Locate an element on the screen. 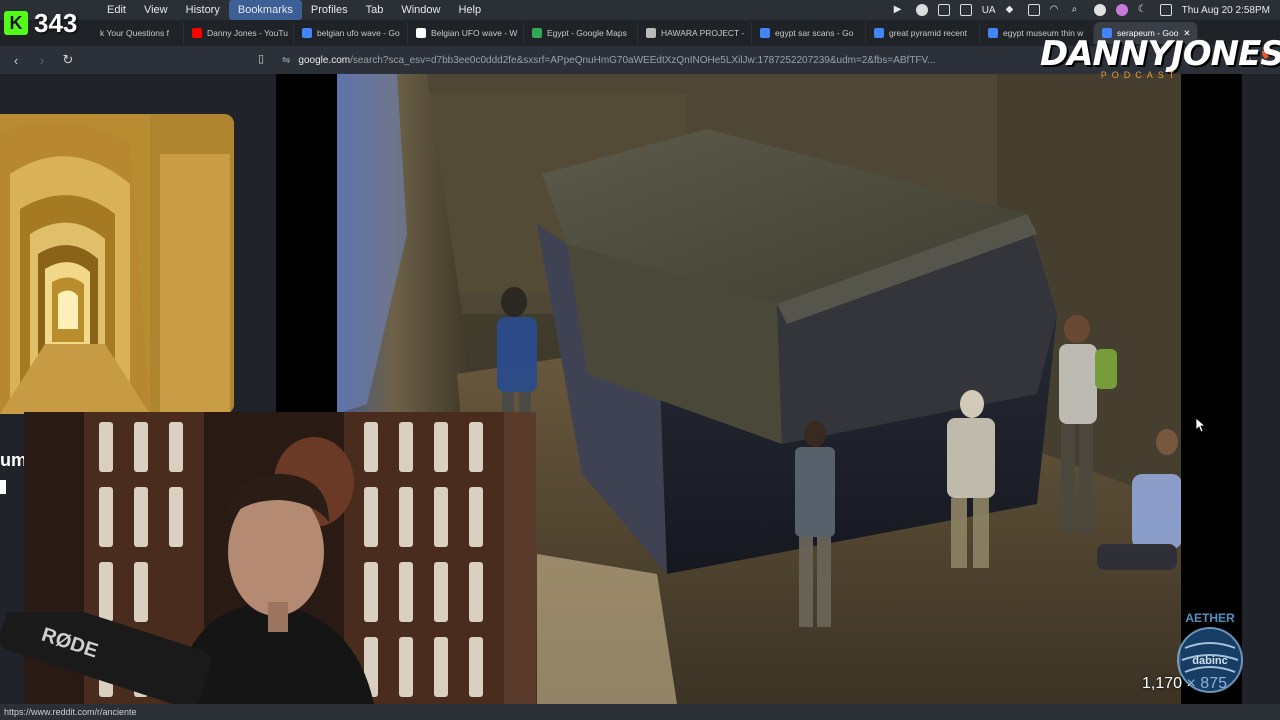 The image size is (1280, 720). watermark-mid-text: dabinc is located at coordinates (1209, 661).